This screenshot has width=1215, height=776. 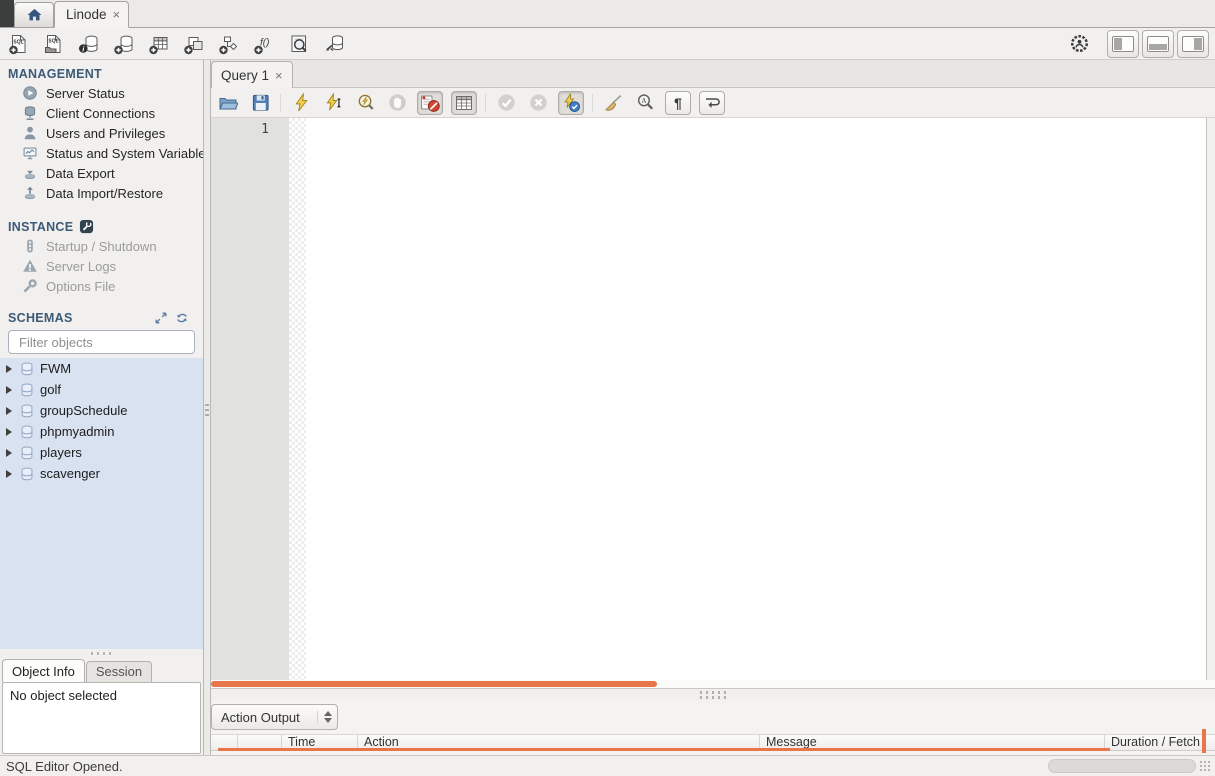 What do you see at coordinates (228, 103) in the screenshot?
I see `open-file-button` at bounding box center [228, 103].